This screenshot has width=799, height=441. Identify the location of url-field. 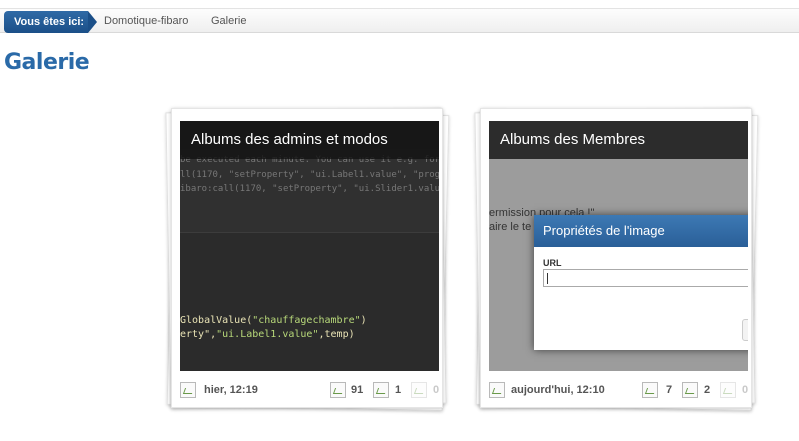
(645, 278).